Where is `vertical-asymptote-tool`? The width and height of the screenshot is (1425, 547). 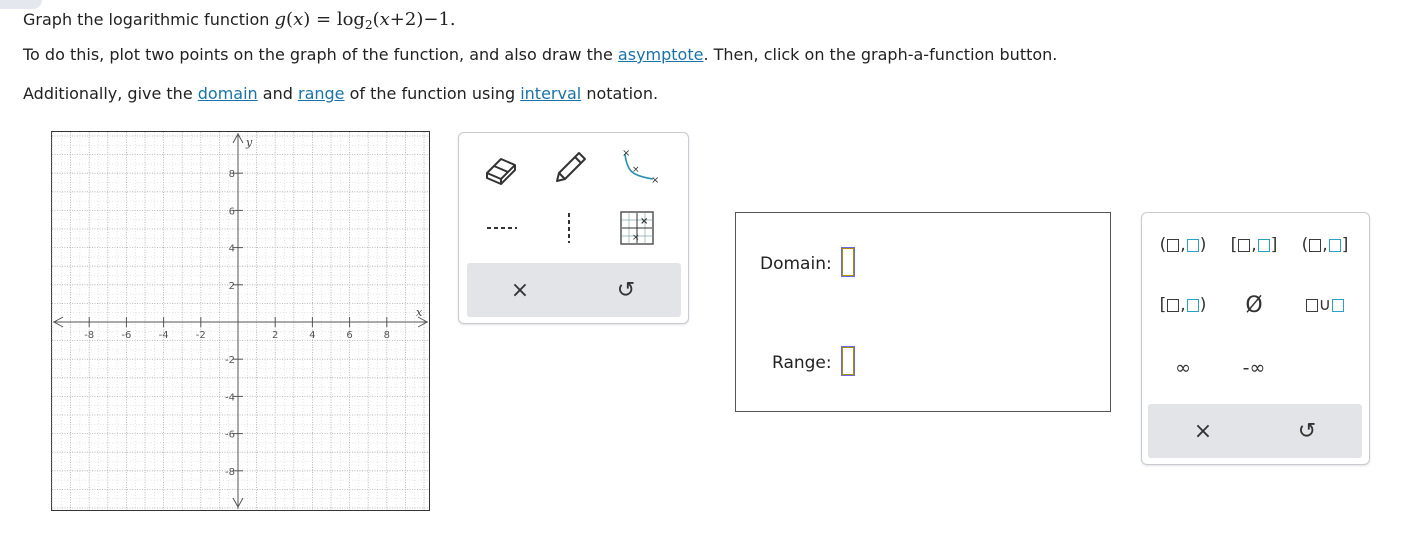
vertical-asymptote-tool is located at coordinates (569, 228).